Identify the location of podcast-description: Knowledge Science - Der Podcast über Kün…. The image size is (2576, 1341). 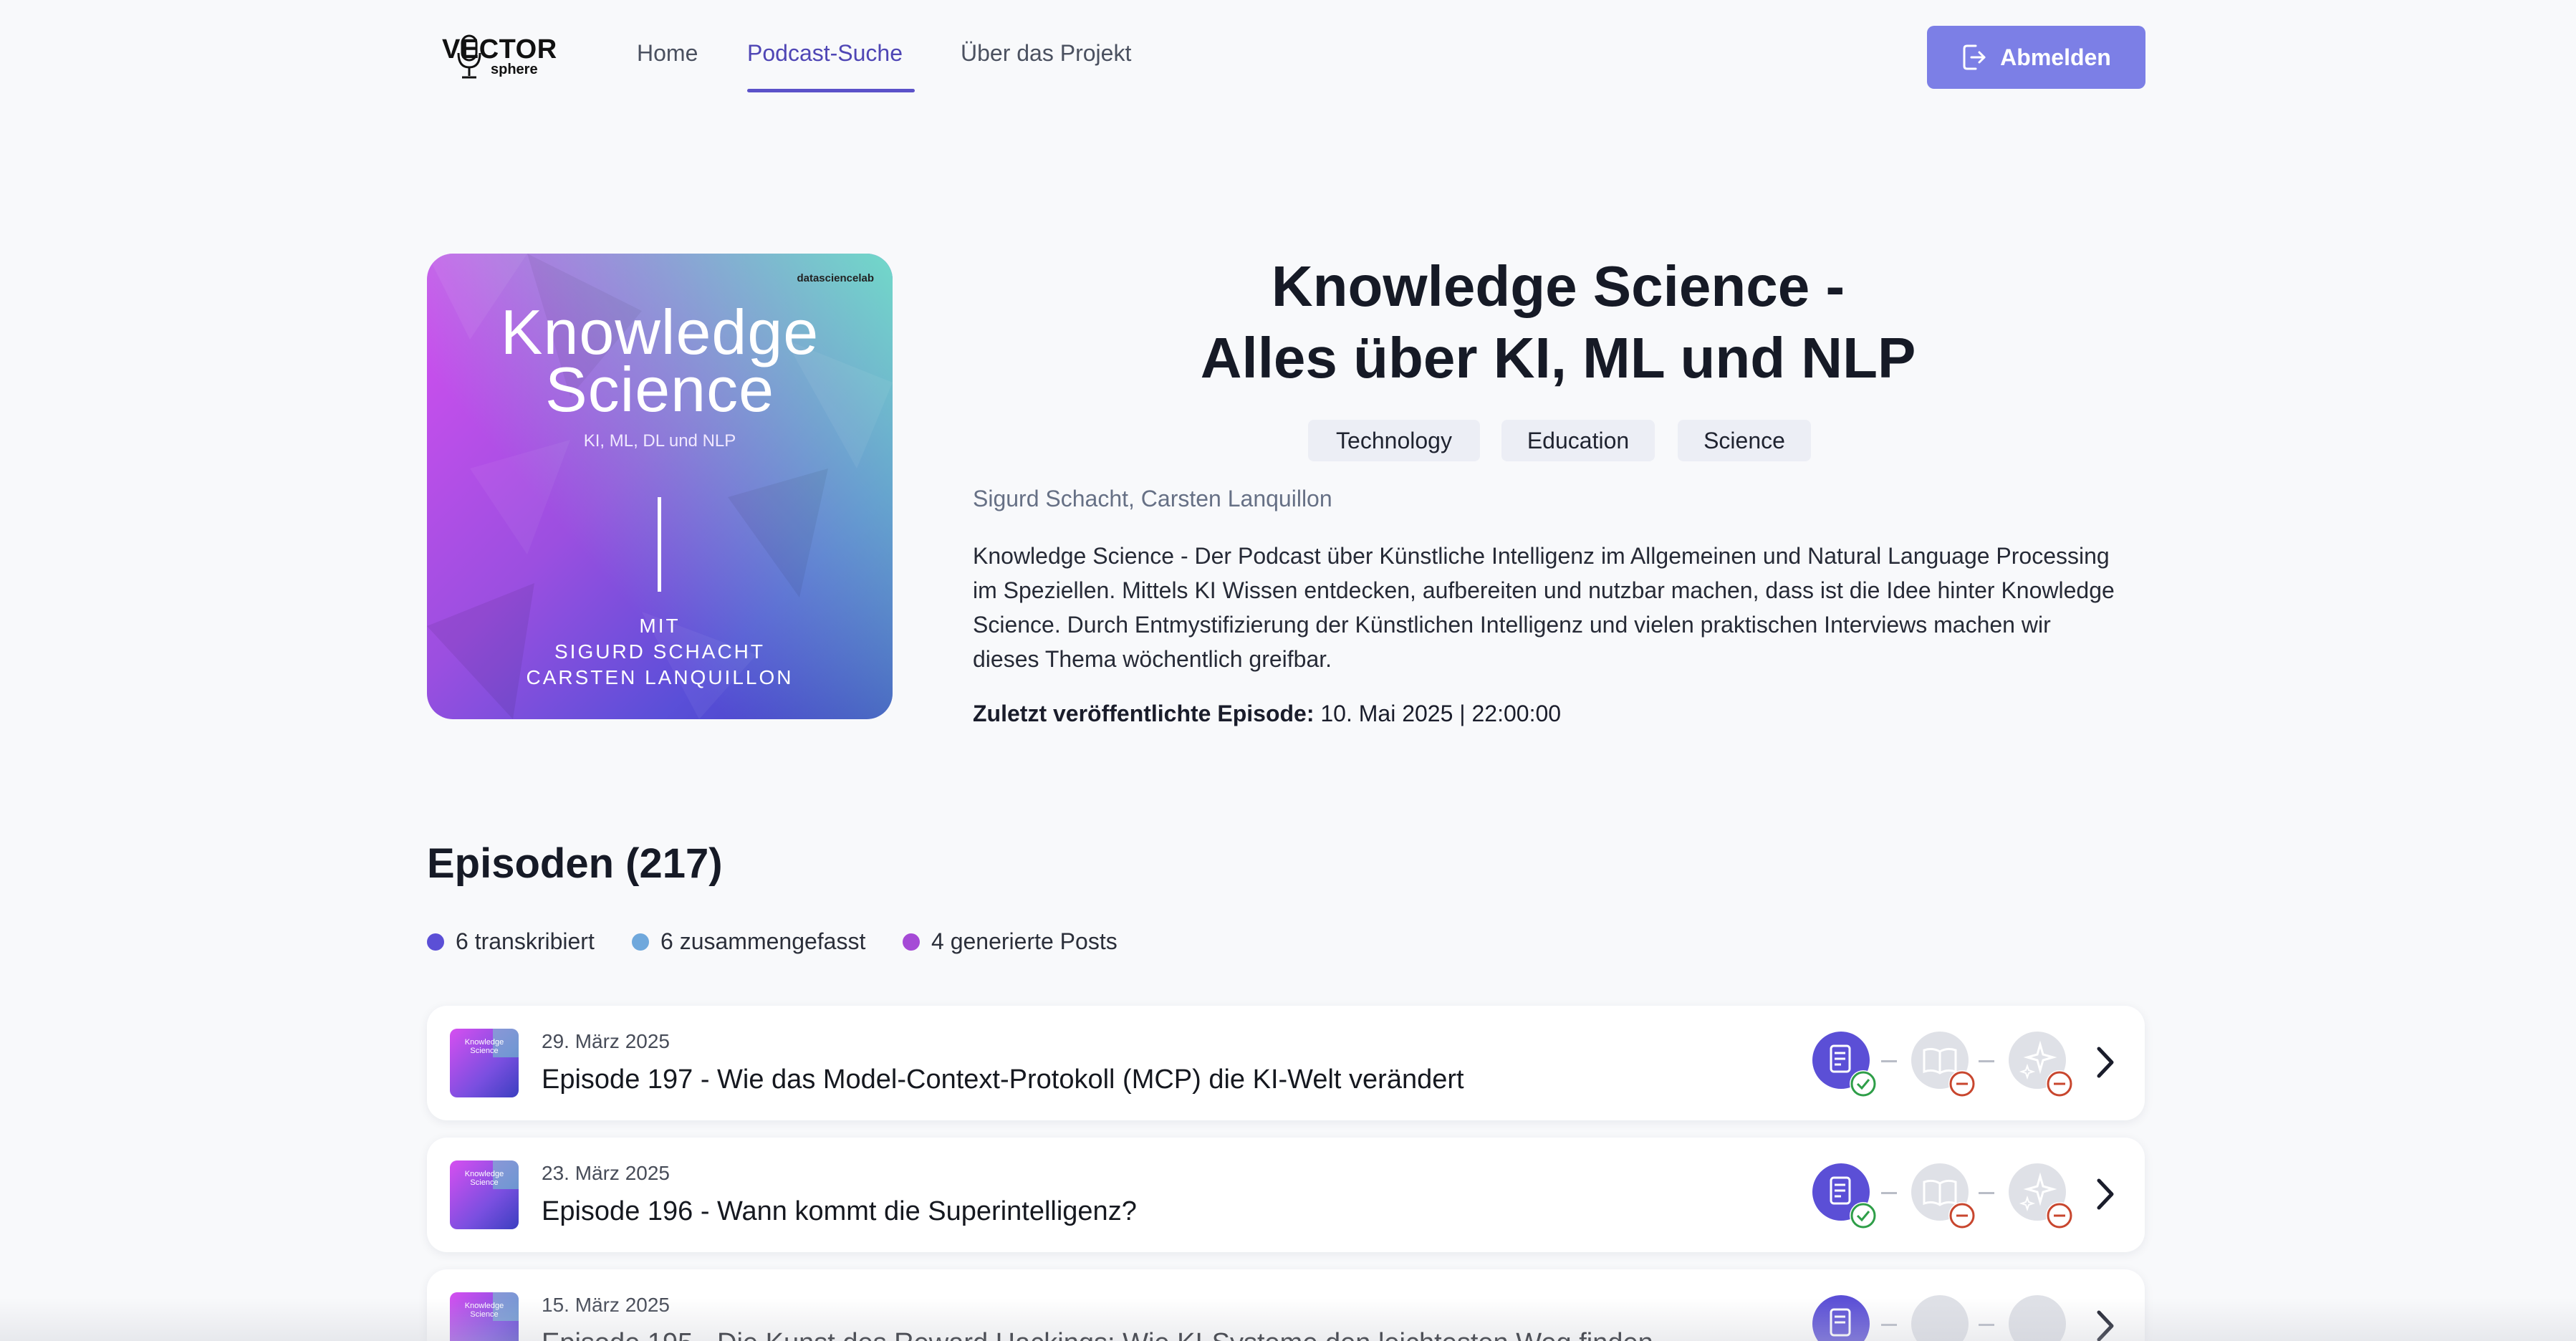
(1544, 607).